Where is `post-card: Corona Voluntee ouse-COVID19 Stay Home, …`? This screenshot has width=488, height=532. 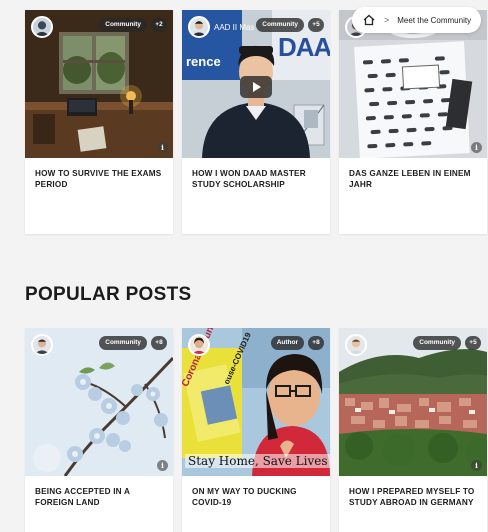 post-card: Corona Voluntee ouse-COVID19 Stay Home, … is located at coordinates (256, 430).